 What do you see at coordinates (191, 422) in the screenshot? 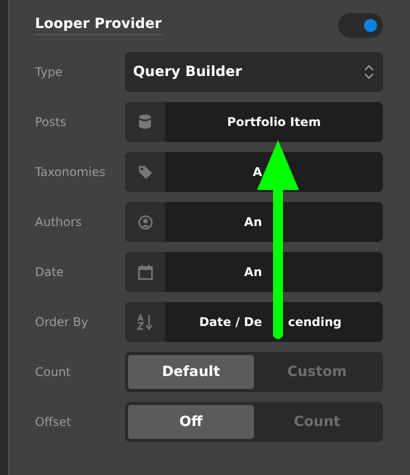
I see `segment-option: Off` at bounding box center [191, 422].